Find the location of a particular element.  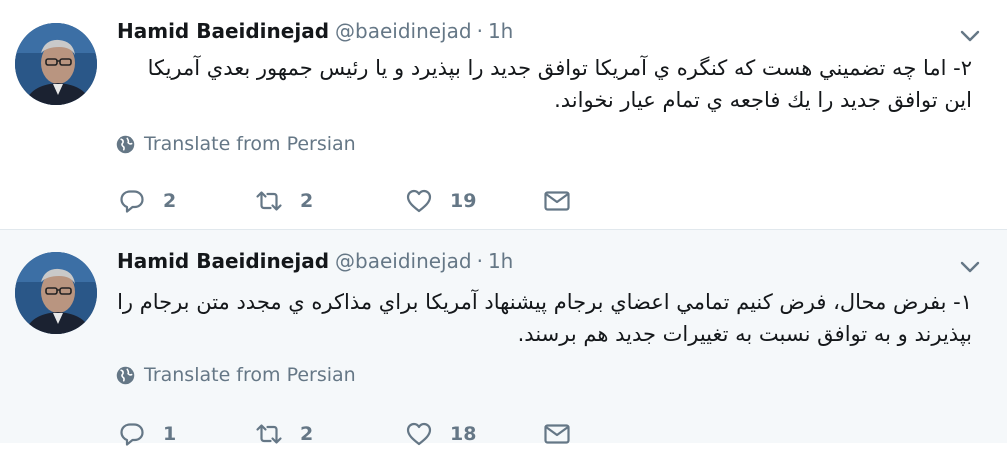

reply-count: 1 is located at coordinates (170, 434).